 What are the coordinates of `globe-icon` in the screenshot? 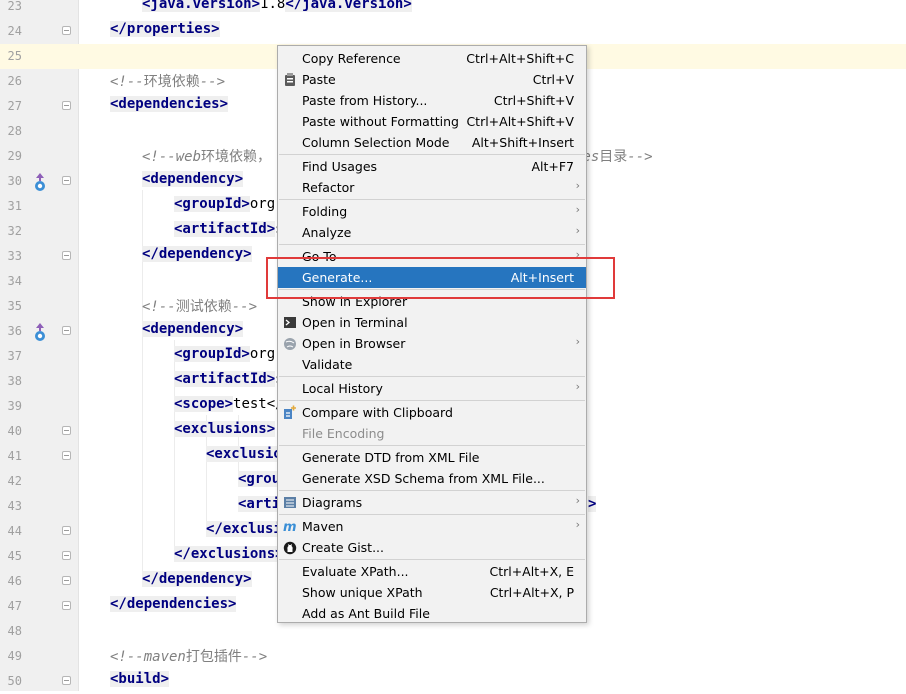 It's located at (290, 344).